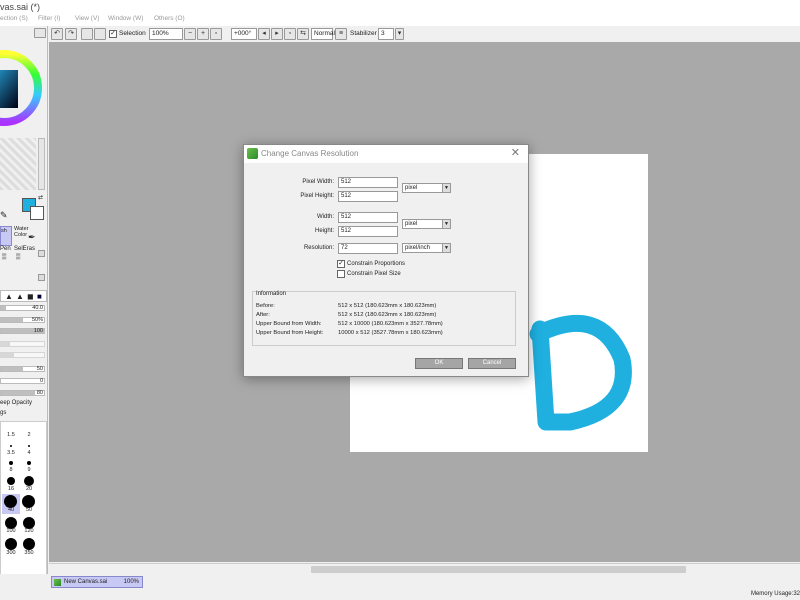 This screenshot has width=800, height=600. What do you see at coordinates (87, 18) in the screenshot?
I see `menu-view: View (V)` at bounding box center [87, 18].